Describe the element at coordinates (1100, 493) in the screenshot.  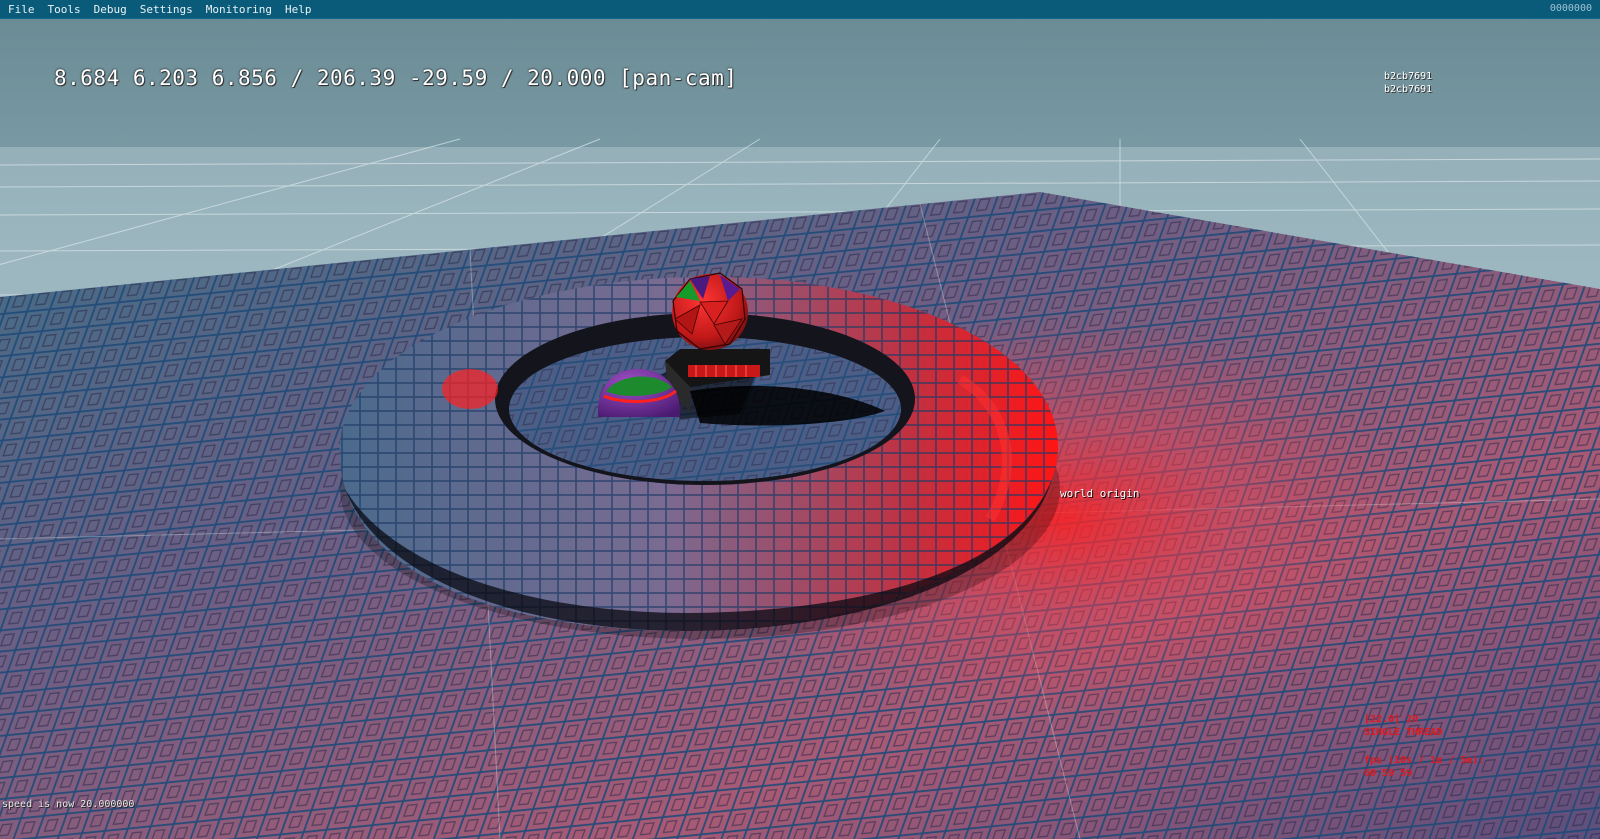
I see `world-origin-label: world origin` at that location.